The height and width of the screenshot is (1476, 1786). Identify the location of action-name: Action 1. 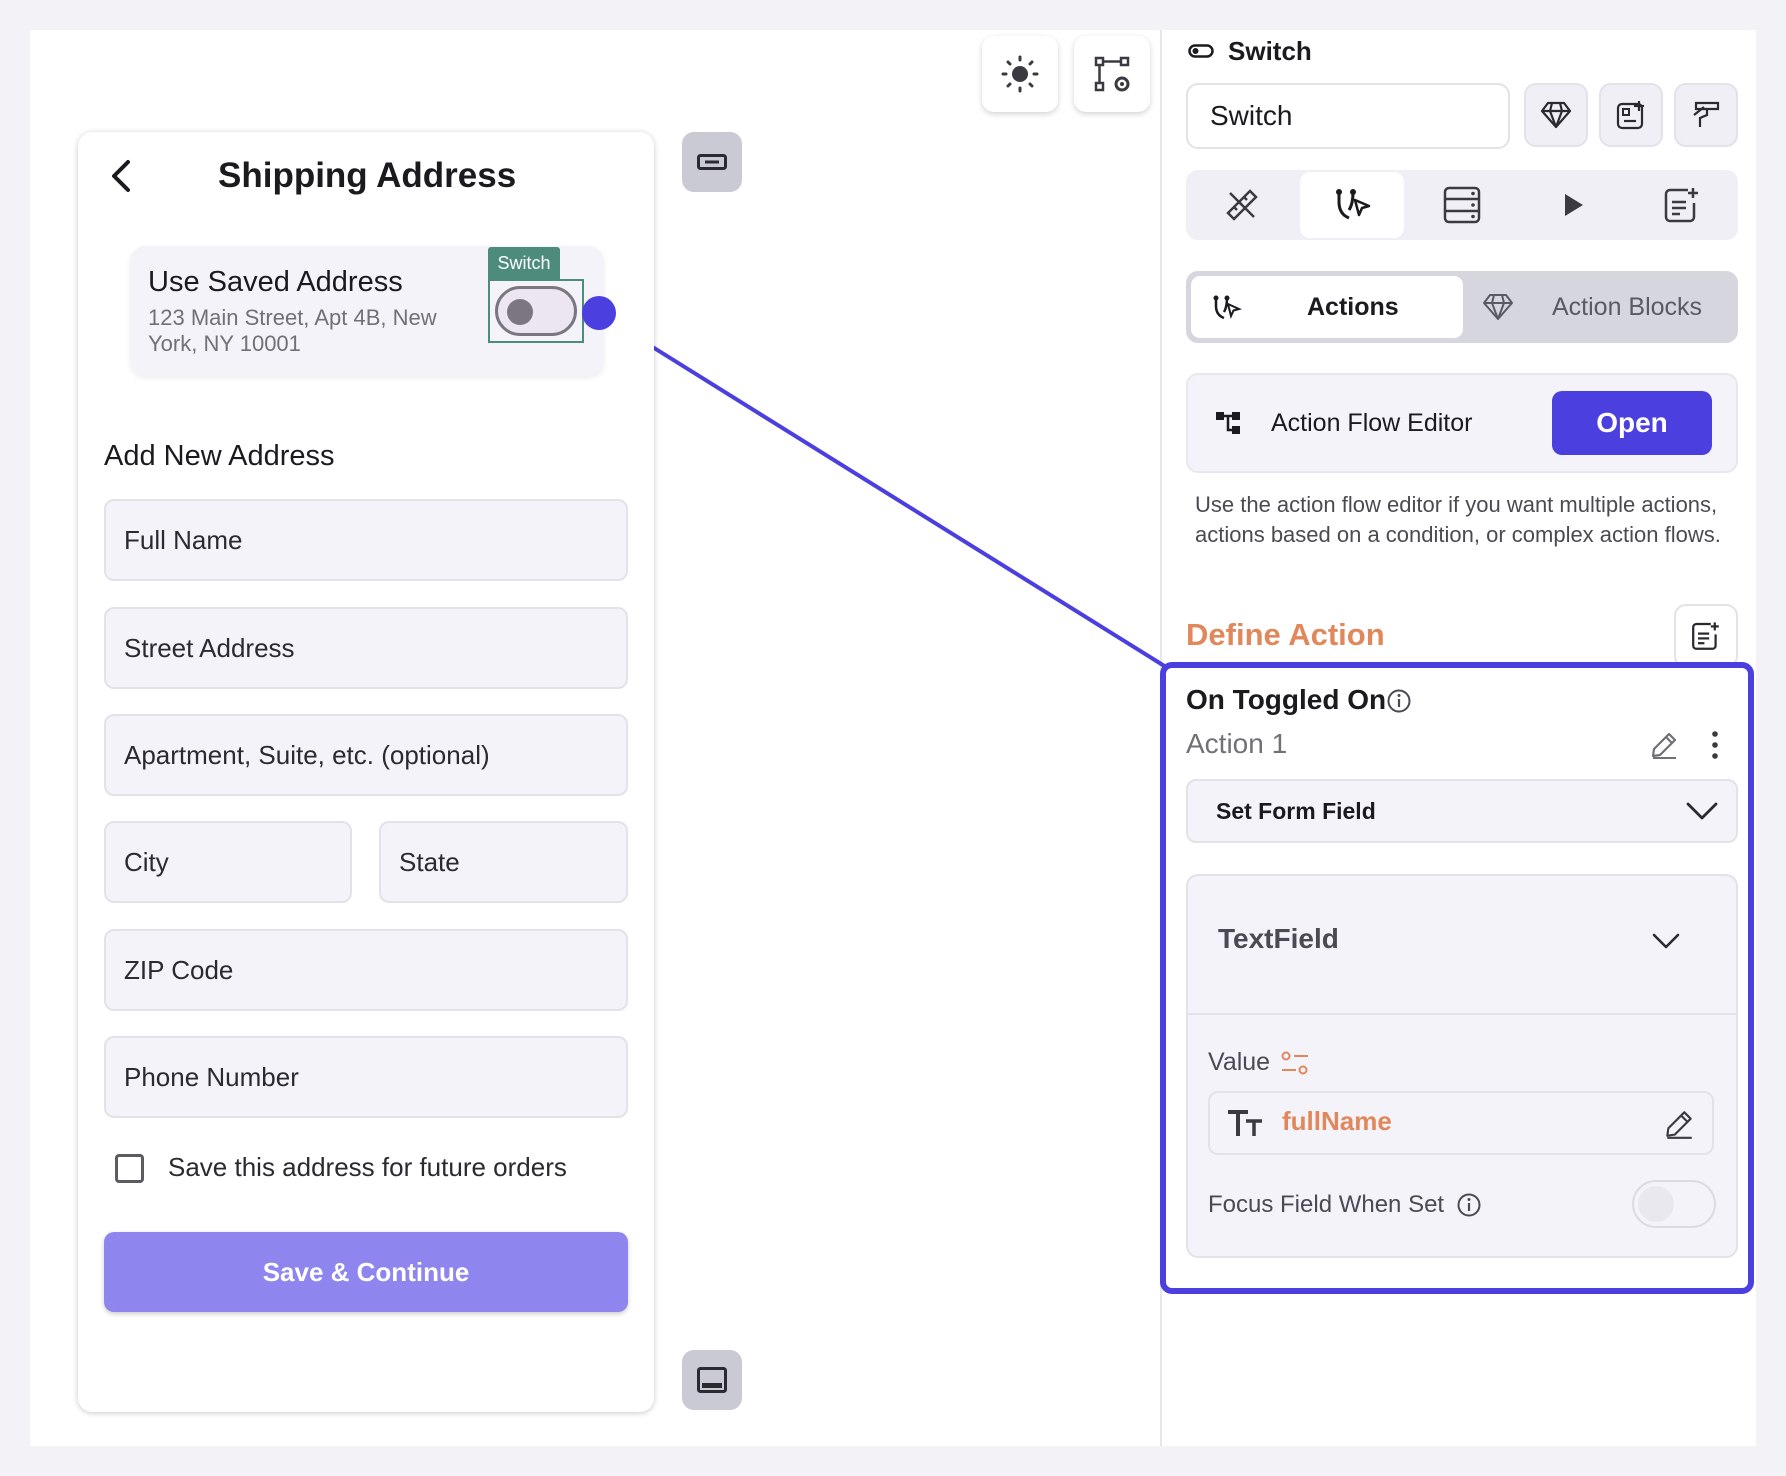
(1237, 743).